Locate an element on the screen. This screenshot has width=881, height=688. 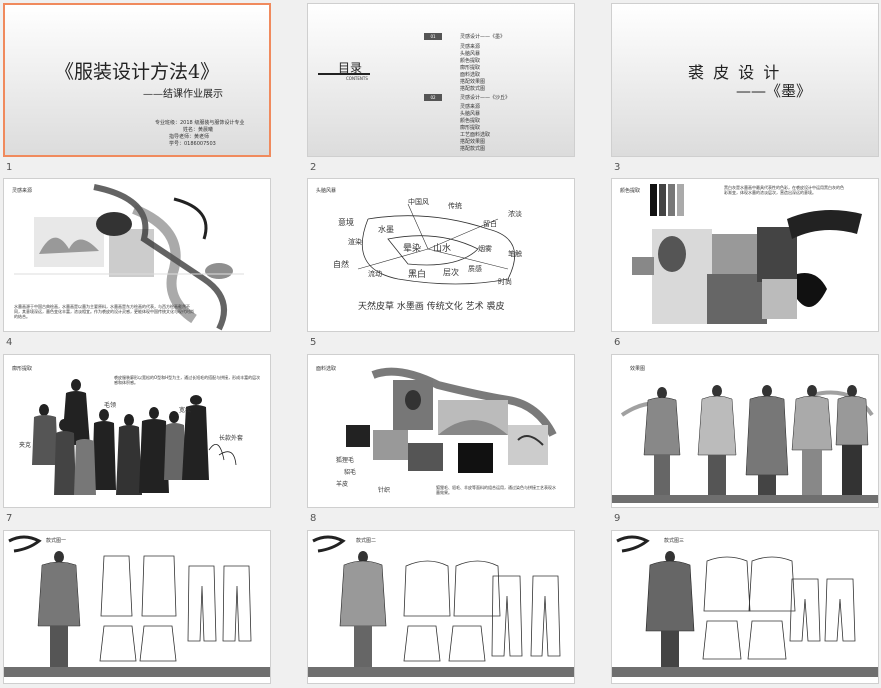
toc-s2-i5: 搭配效果图 is located at coordinates (473, 142).